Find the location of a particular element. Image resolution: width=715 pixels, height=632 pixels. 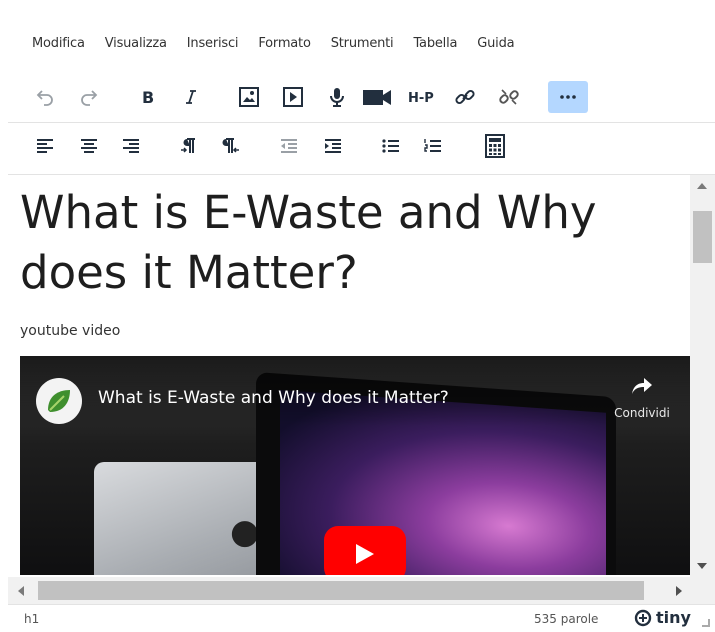

redo-icon is located at coordinates (89, 98).